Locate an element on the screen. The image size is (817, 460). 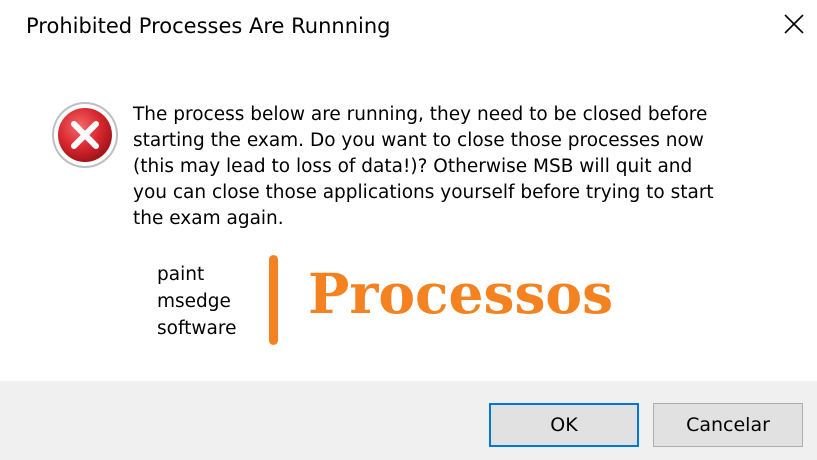
annotation-text: Processos is located at coordinates (461, 293).